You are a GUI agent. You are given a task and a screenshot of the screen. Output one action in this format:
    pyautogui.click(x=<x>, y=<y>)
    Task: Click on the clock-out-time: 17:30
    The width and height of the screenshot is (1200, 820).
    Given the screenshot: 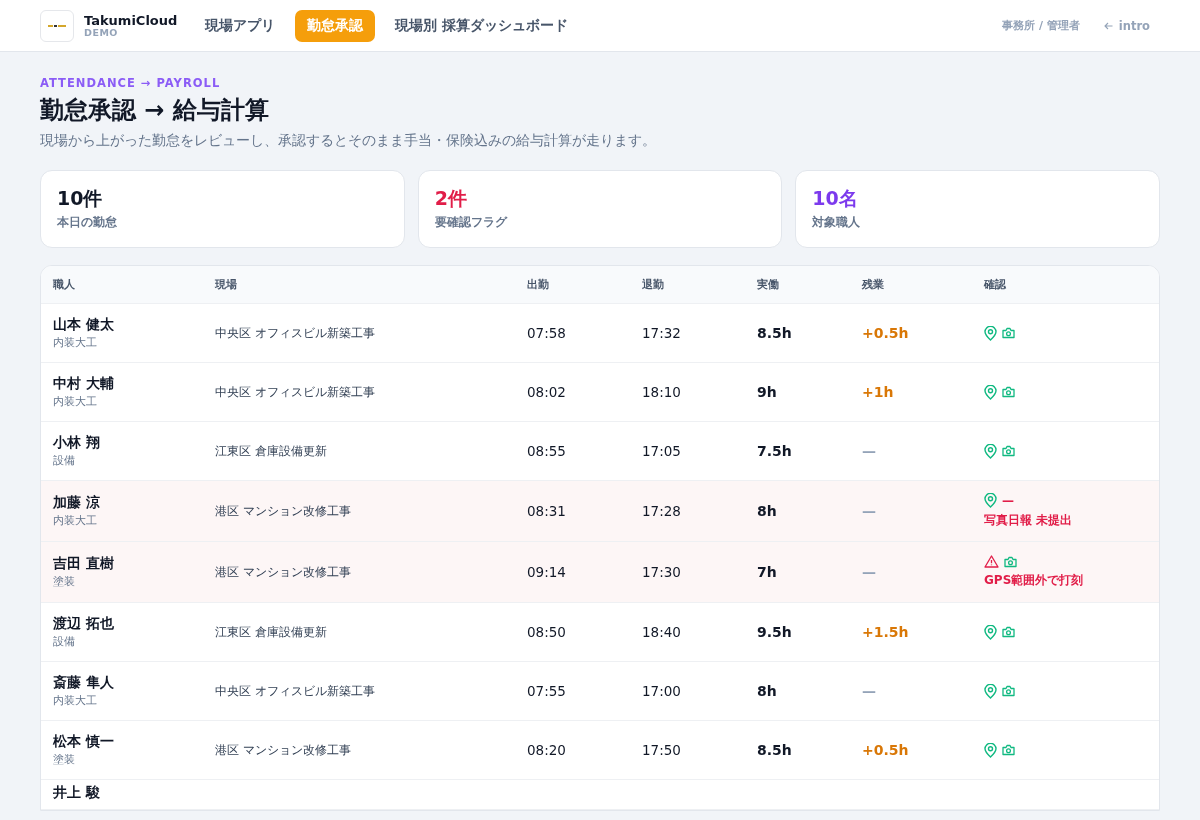 What is the action you would take?
    pyautogui.click(x=662, y=572)
    